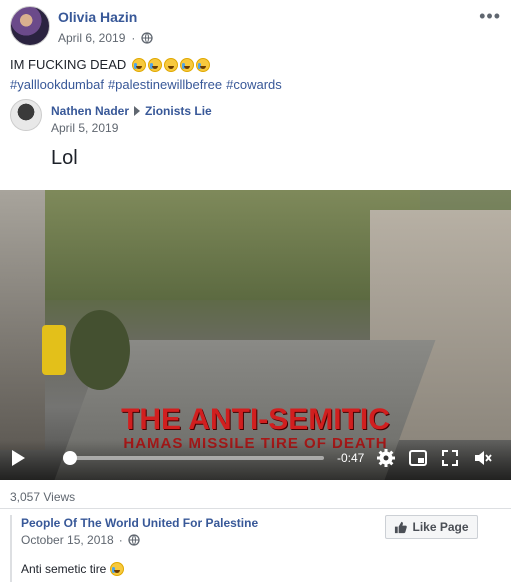 The width and height of the screenshot is (511, 588). I want to click on settings-gear-icon, so click(386, 458).